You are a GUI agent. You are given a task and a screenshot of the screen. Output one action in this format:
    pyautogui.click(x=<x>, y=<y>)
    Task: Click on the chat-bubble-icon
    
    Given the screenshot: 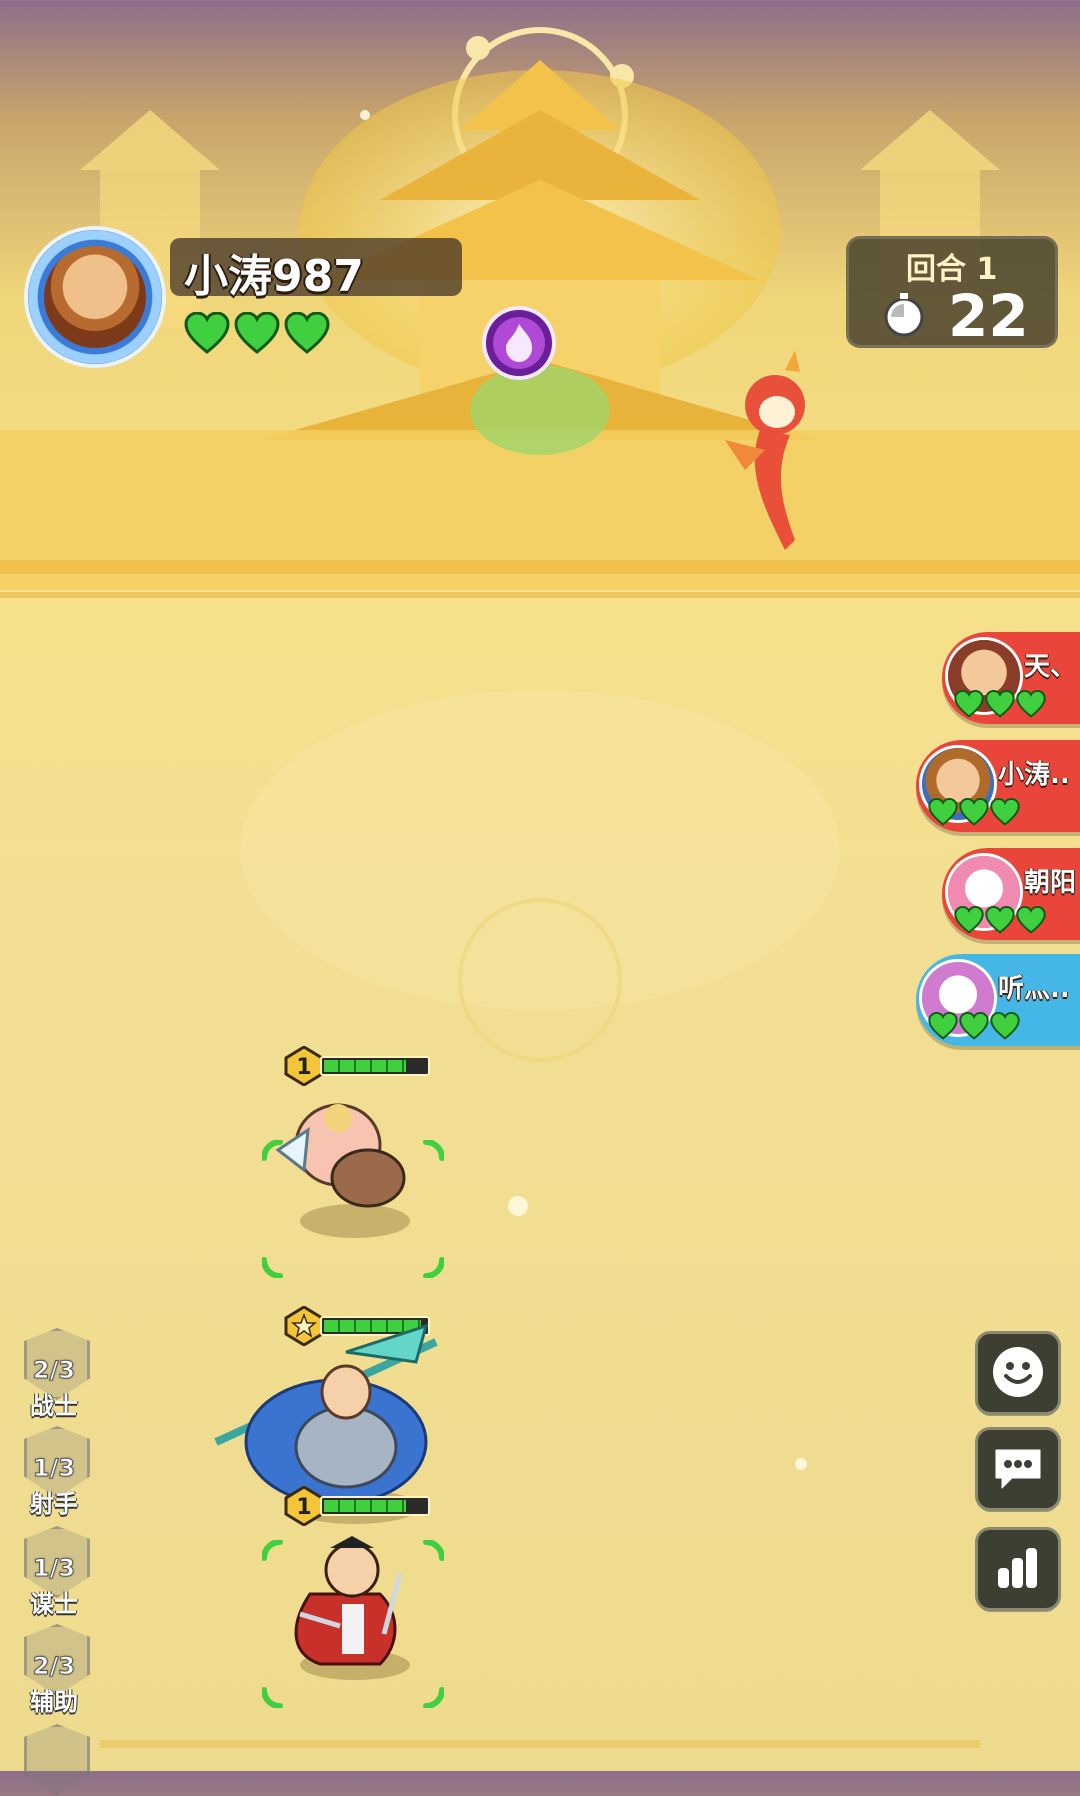 What is the action you would take?
    pyautogui.click(x=1018, y=1469)
    